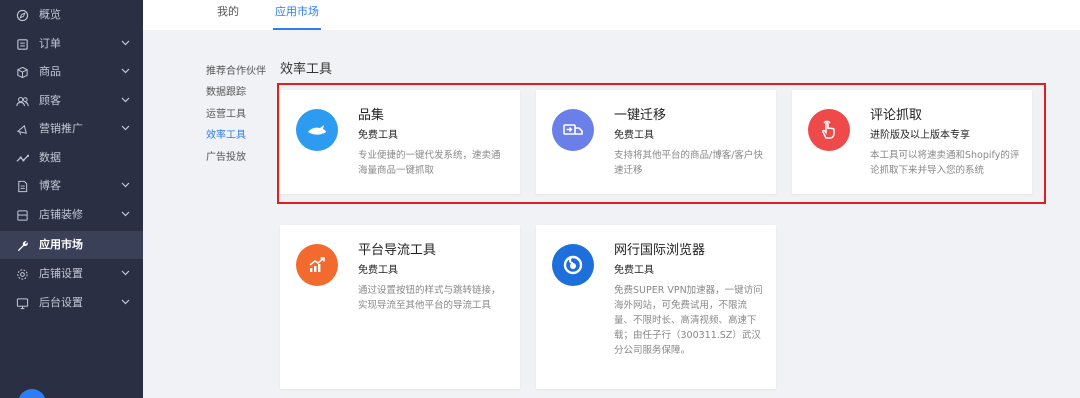 The width and height of the screenshot is (1080, 398). I want to click on sidebar-item-products: 商品, so click(71, 72).